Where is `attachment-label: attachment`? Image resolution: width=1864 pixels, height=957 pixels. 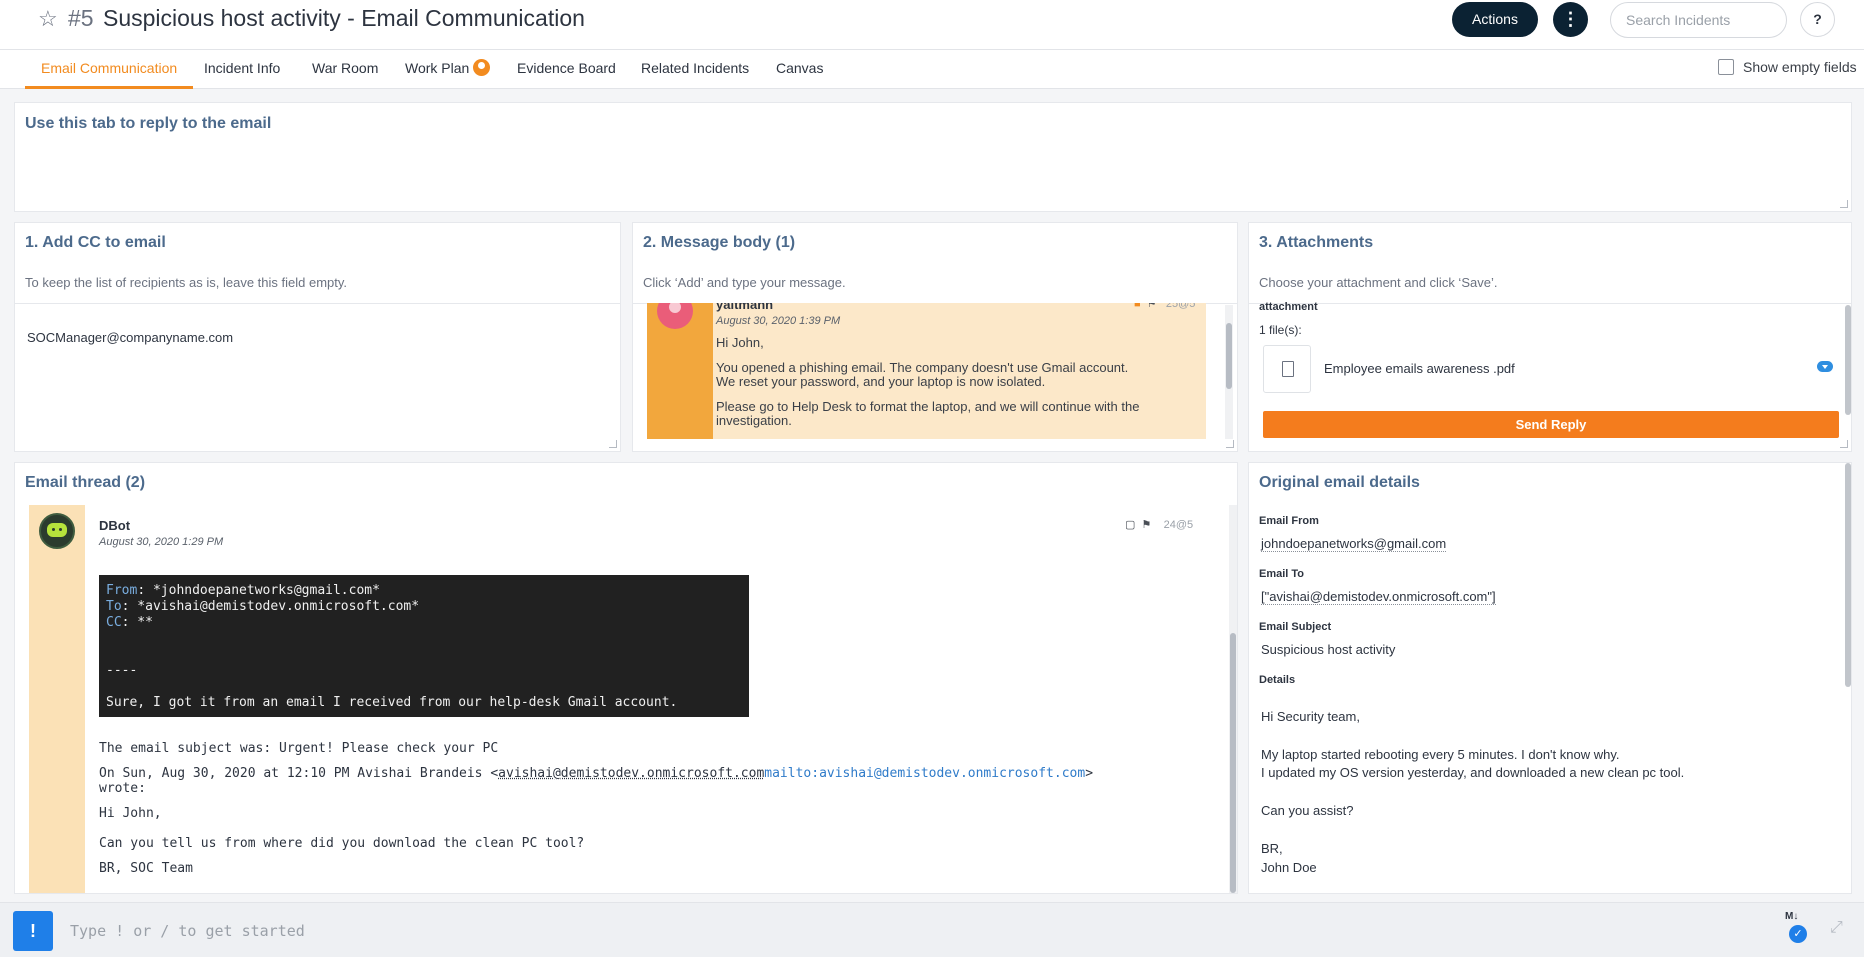 attachment-label: attachment is located at coordinates (1288, 307).